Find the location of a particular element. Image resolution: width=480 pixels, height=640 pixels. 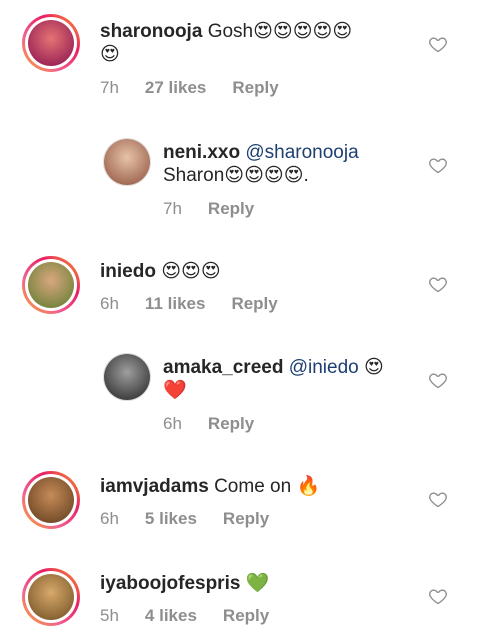

comment-text: iamvjadams Come on 🔥 is located at coordinates (250, 486).